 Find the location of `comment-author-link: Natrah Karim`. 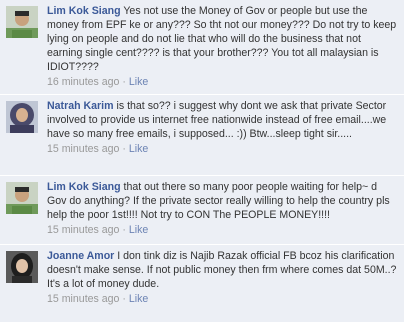

comment-author-link: Natrah Karim is located at coordinates (80, 106).